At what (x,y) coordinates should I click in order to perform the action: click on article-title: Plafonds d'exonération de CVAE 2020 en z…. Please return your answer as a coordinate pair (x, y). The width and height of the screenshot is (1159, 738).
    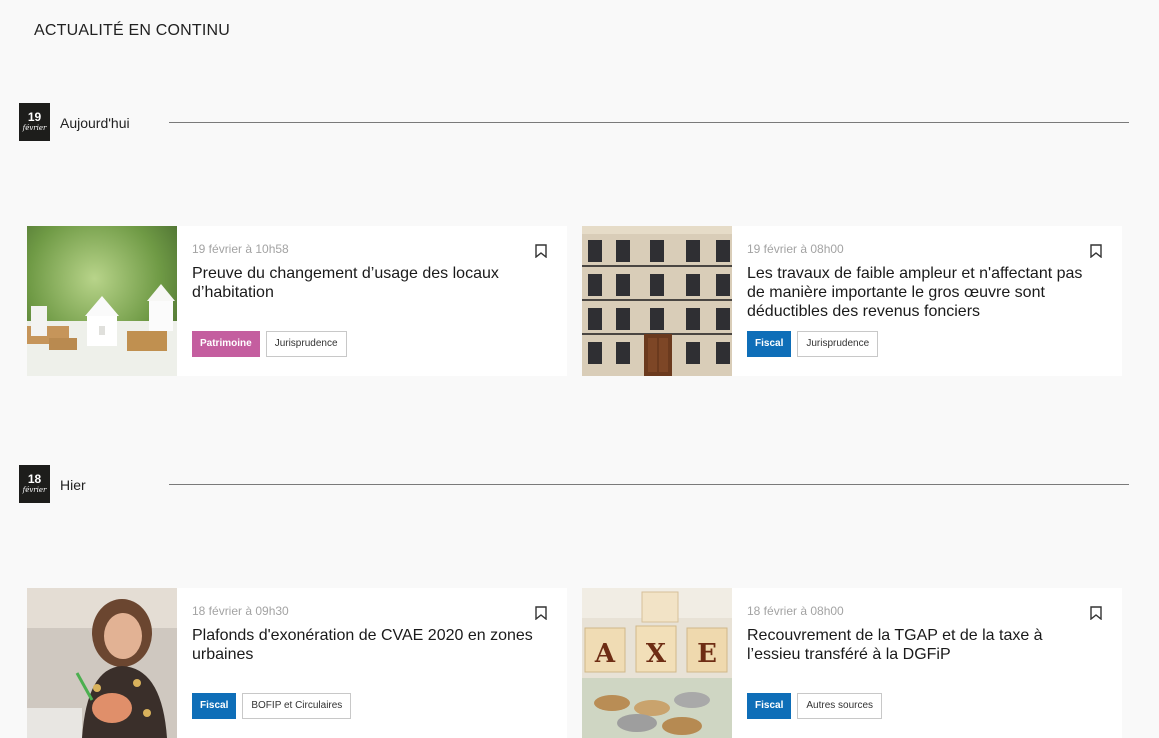
    Looking at the image, I should click on (364, 645).